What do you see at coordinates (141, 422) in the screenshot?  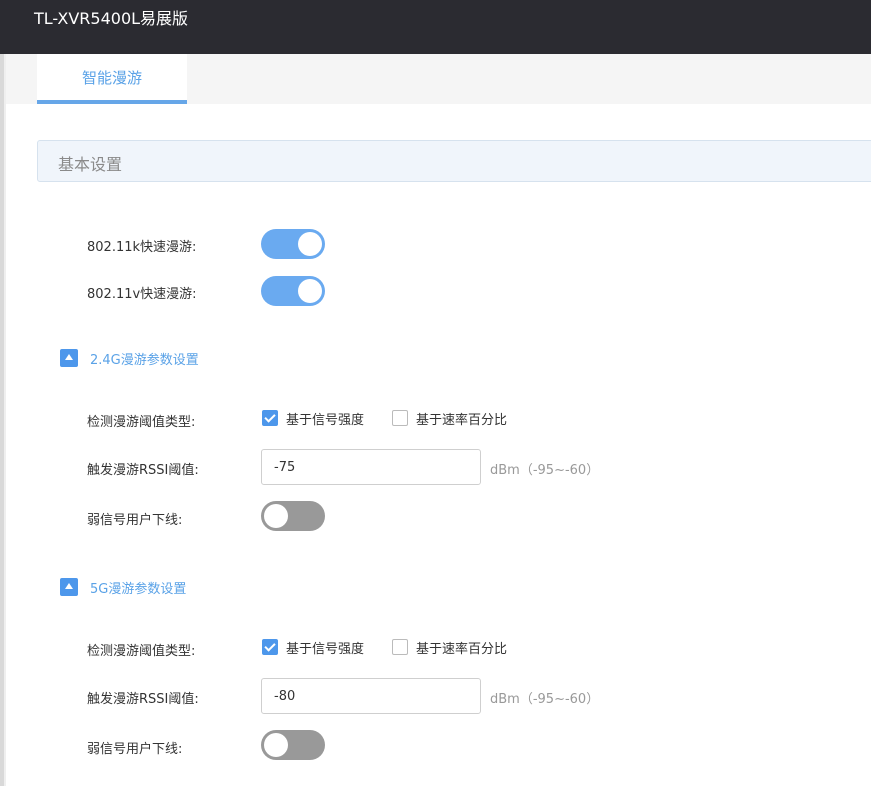 I see `label-threshold-type-24g: 检测漫游阈值类型:` at bounding box center [141, 422].